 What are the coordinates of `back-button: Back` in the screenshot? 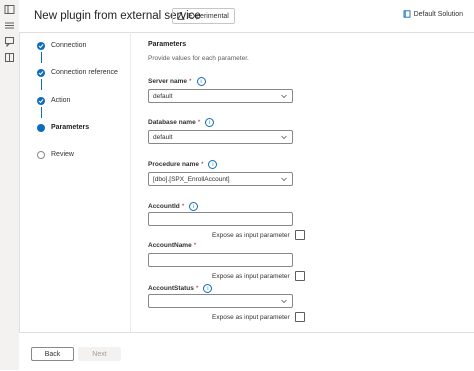 It's located at (52, 354).